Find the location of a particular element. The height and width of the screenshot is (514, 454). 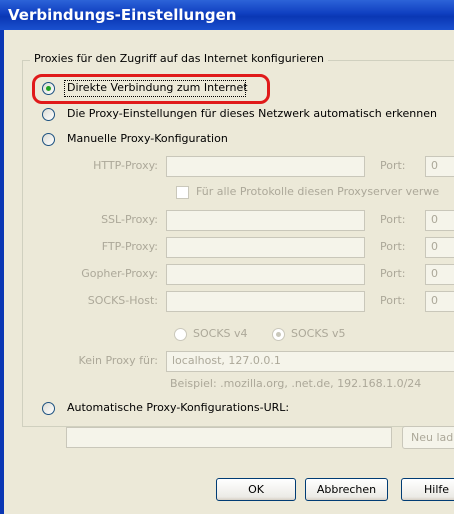

manual-config-label: Manuelle Proxy-Konfiguration is located at coordinates (147, 139).